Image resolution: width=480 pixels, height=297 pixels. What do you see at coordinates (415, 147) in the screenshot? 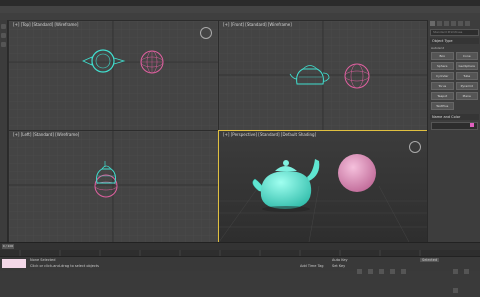
I see `viewcube-perspective-icon` at bounding box center [415, 147].